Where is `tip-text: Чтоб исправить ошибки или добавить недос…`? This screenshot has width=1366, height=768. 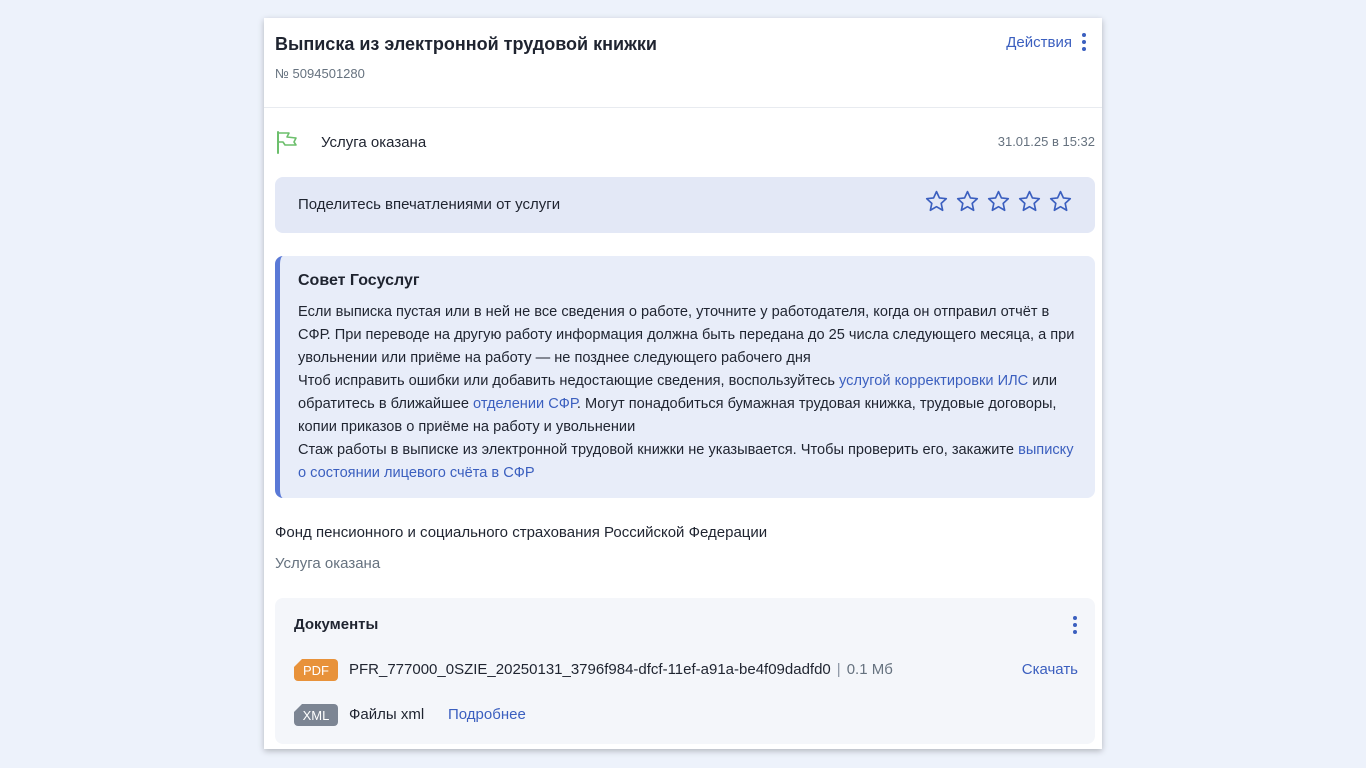 tip-text: Чтоб исправить ошибки или добавить недос… is located at coordinates (569, 381).